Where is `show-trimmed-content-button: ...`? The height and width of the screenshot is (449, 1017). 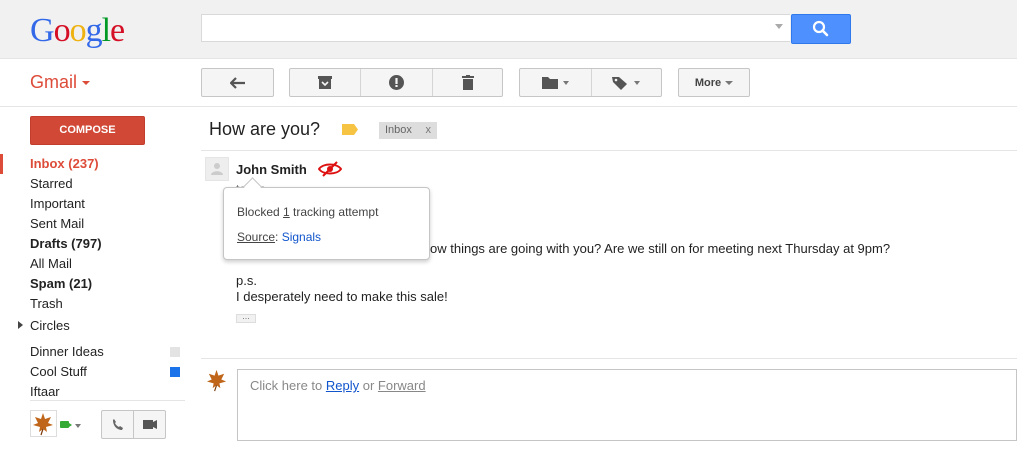
show-trimmed-content-button: ... is located at coordinates (246, 317).